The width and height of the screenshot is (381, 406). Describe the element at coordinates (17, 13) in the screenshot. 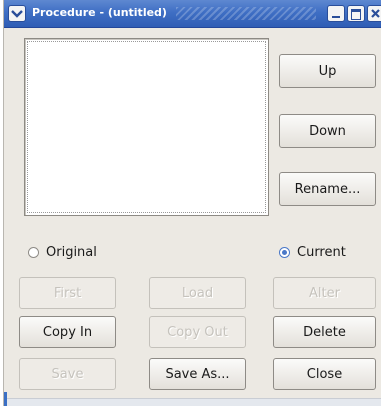

I see `window-menu-button` at that location.